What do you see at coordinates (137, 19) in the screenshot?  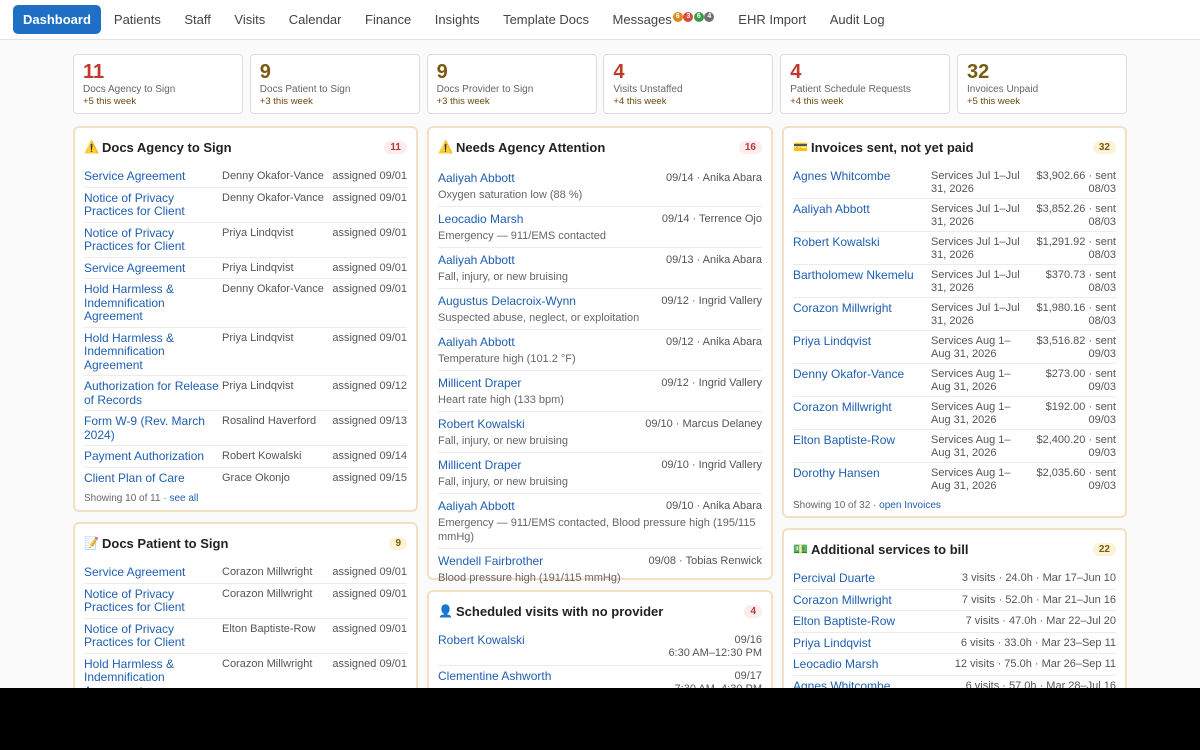 I see `nav-patients: Patients` at bounding box center [137, 19].